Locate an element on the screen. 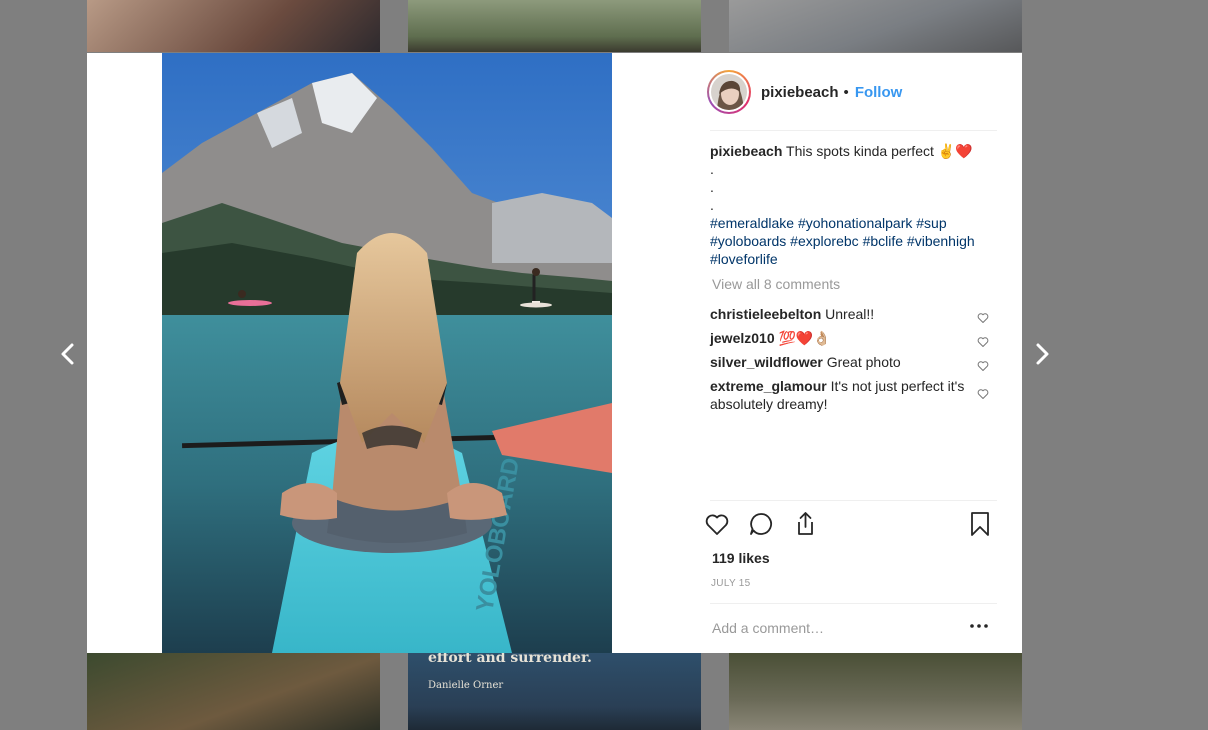 The image size is (1208, 730). comment-item: christieleebelton Unreal!! is located at coordinates (849, 314).